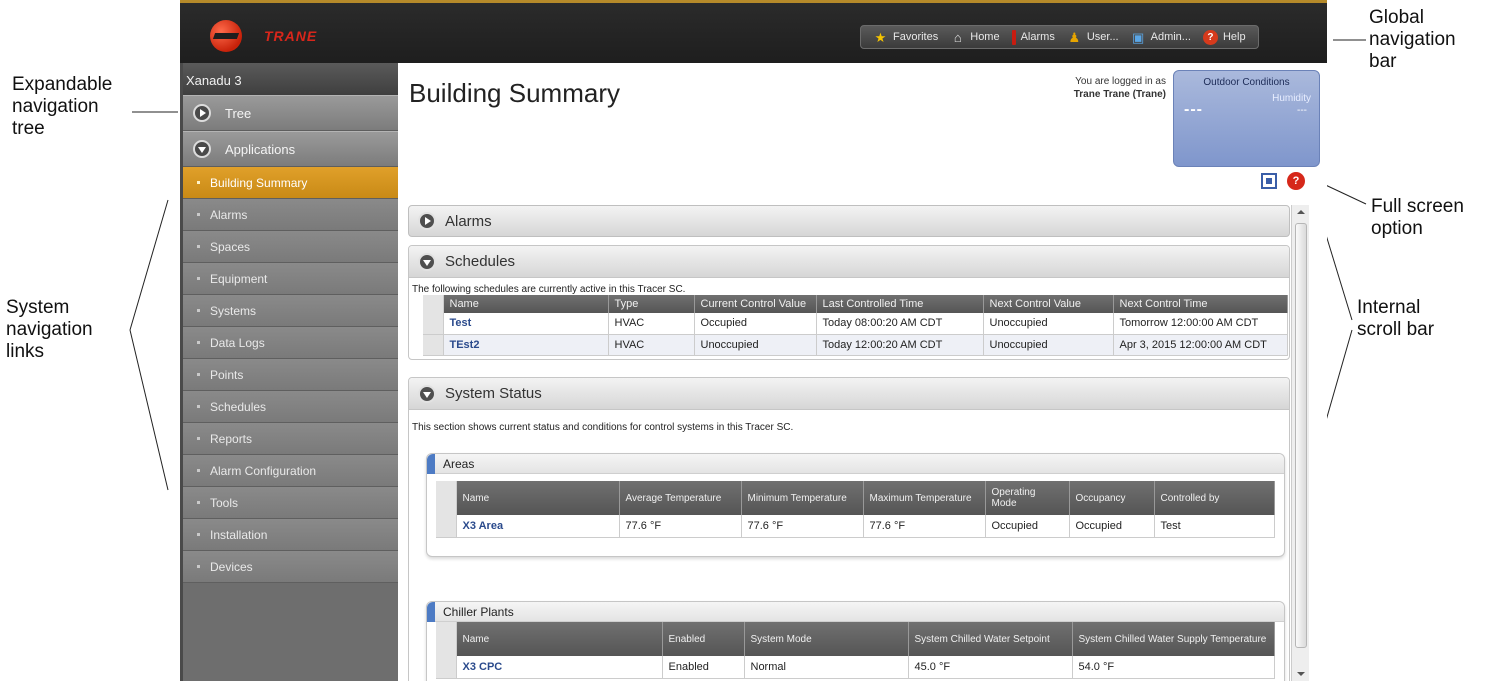 The height and width of the screenshot is (681, 1499). What do you see at coordinates (526, 345) in the screenshot?
I see `schedule-name-link: TEst2` at bounding box center [526, 345].